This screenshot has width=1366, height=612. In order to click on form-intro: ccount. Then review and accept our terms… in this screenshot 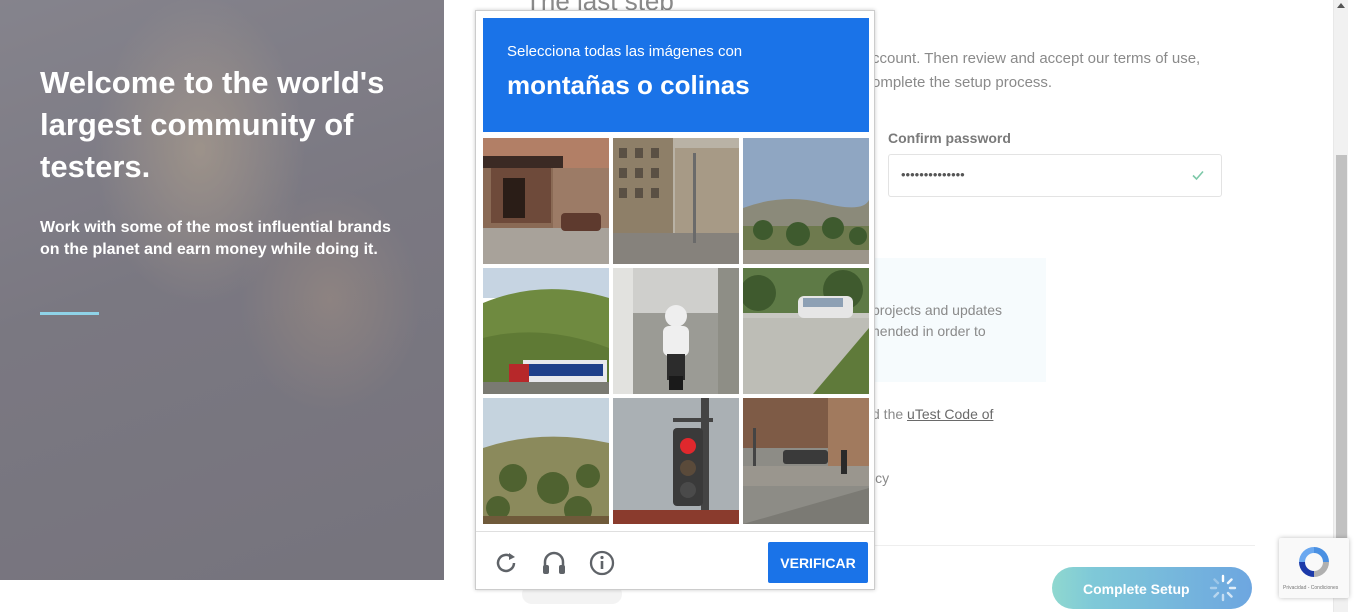, I will do `click(1036, 70)`.